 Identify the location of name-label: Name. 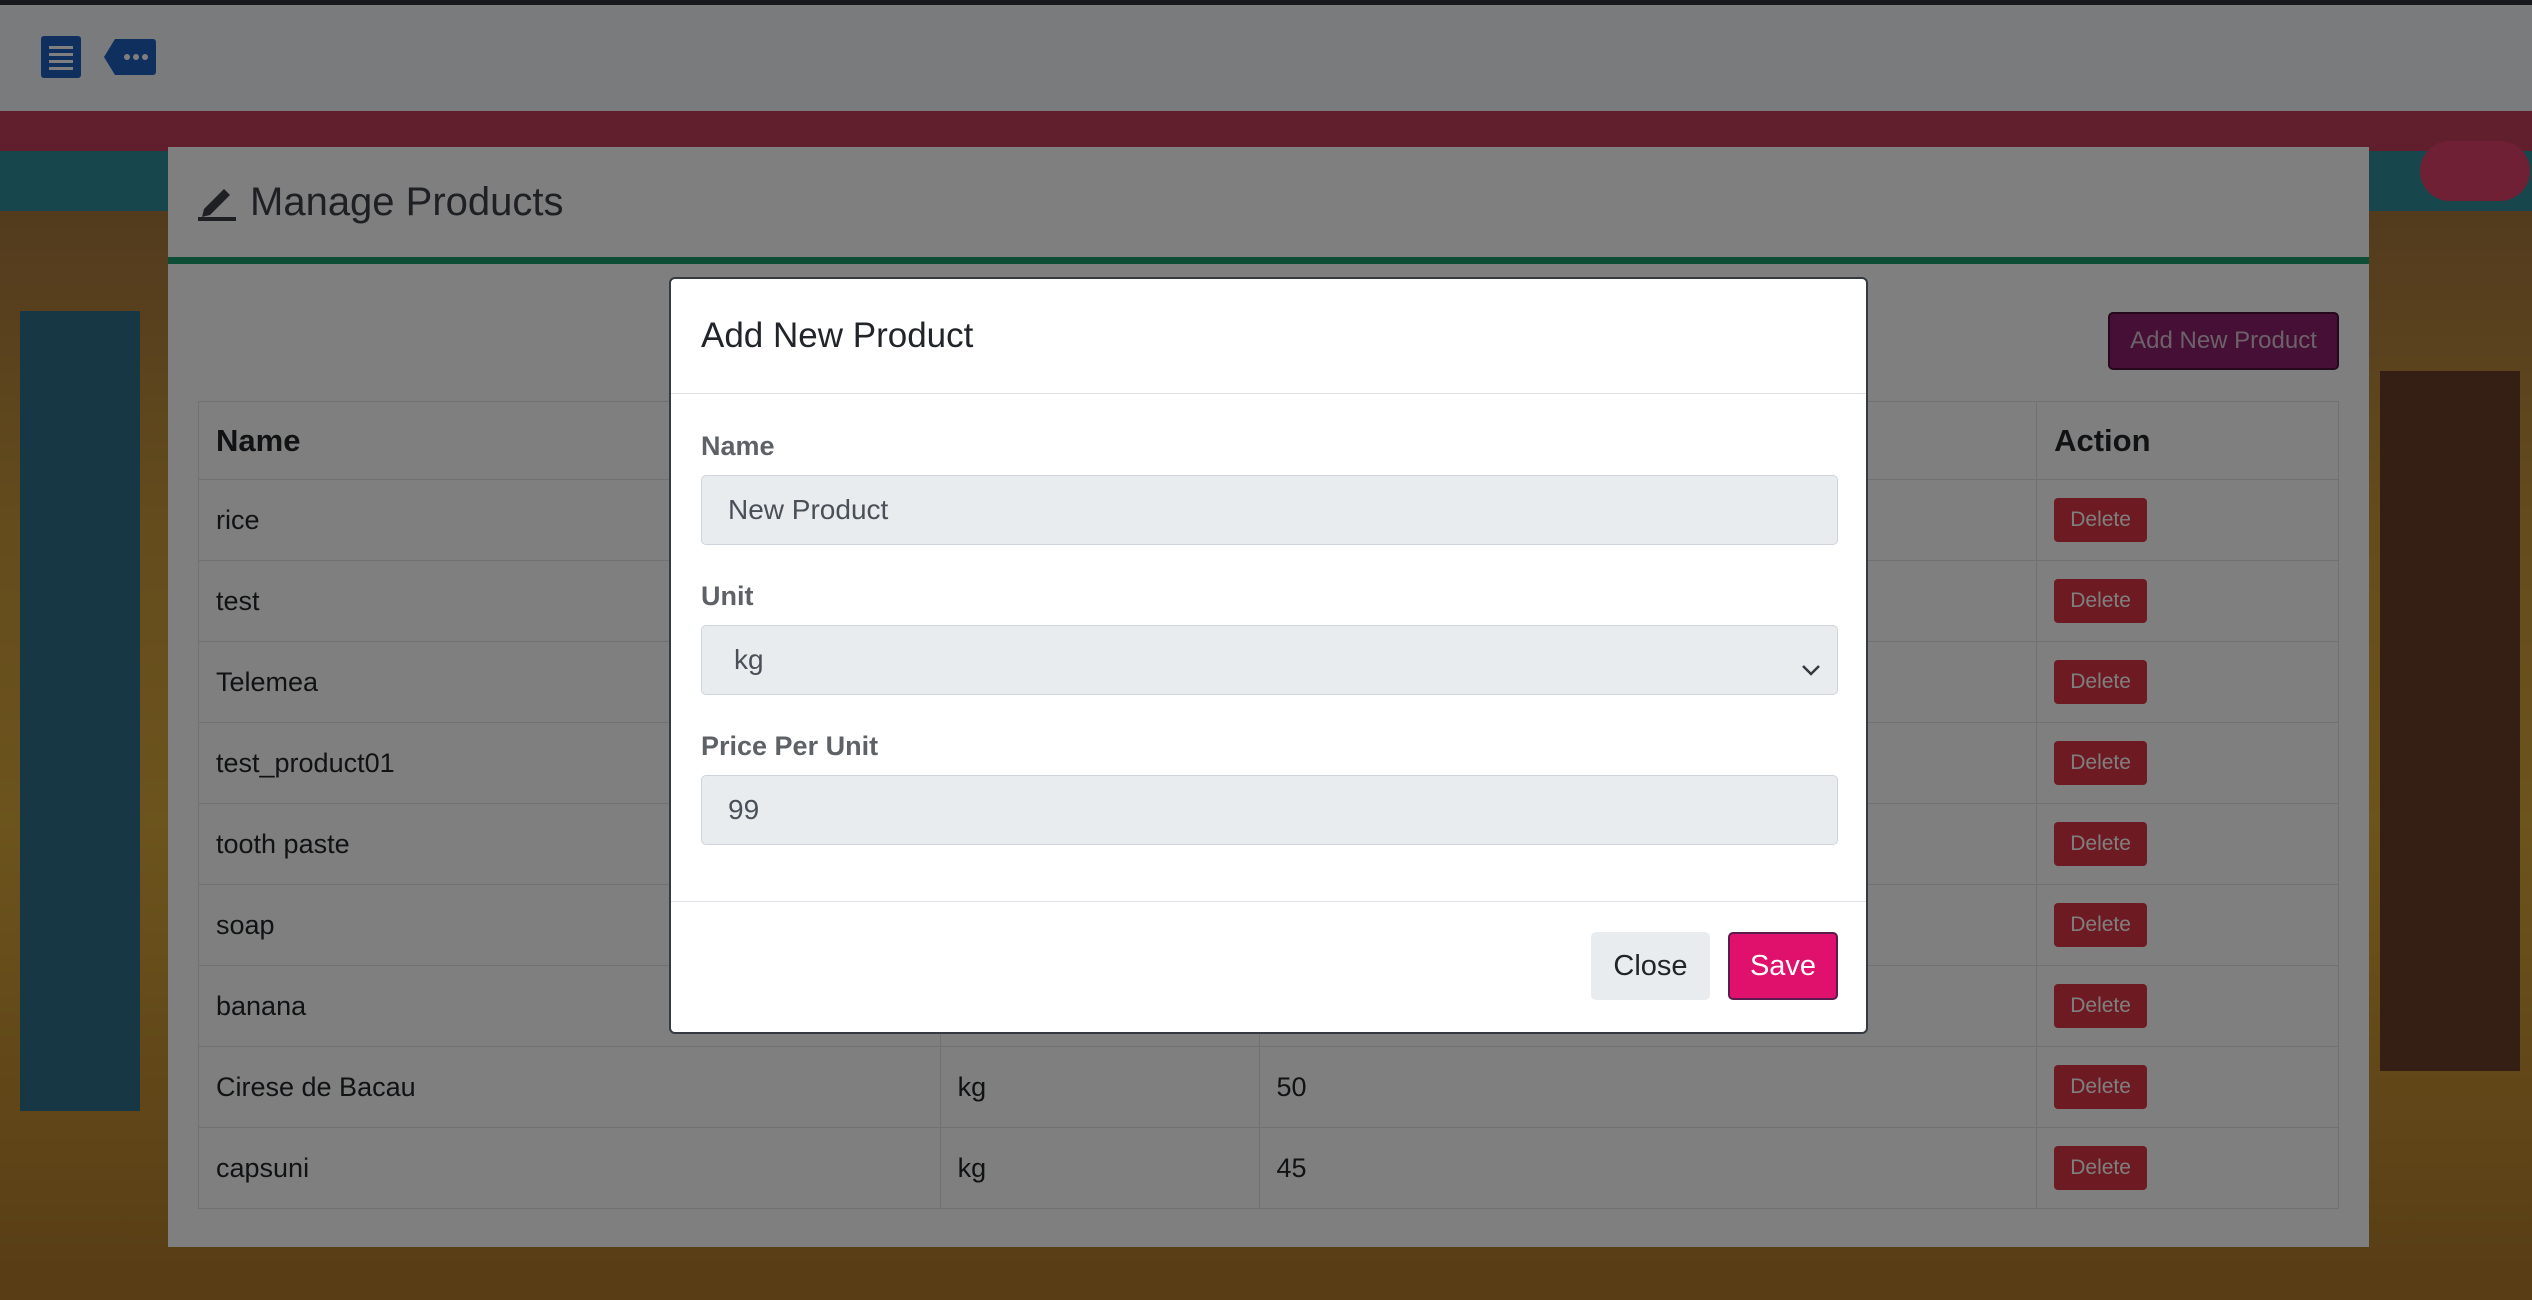
(738, 446).